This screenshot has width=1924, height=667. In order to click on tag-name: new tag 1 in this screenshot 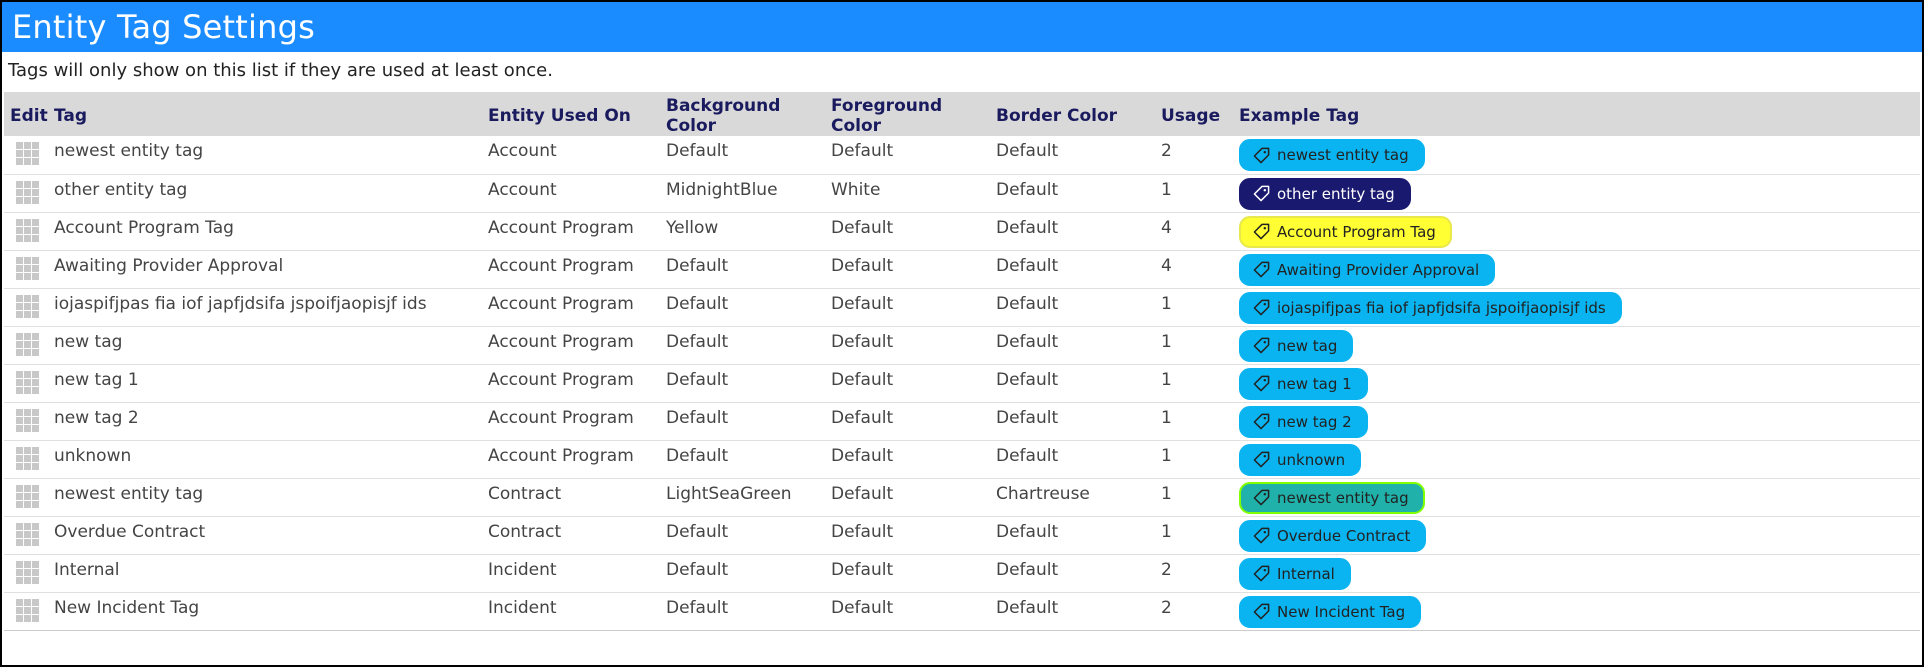, I will do `click(96, 379)`.